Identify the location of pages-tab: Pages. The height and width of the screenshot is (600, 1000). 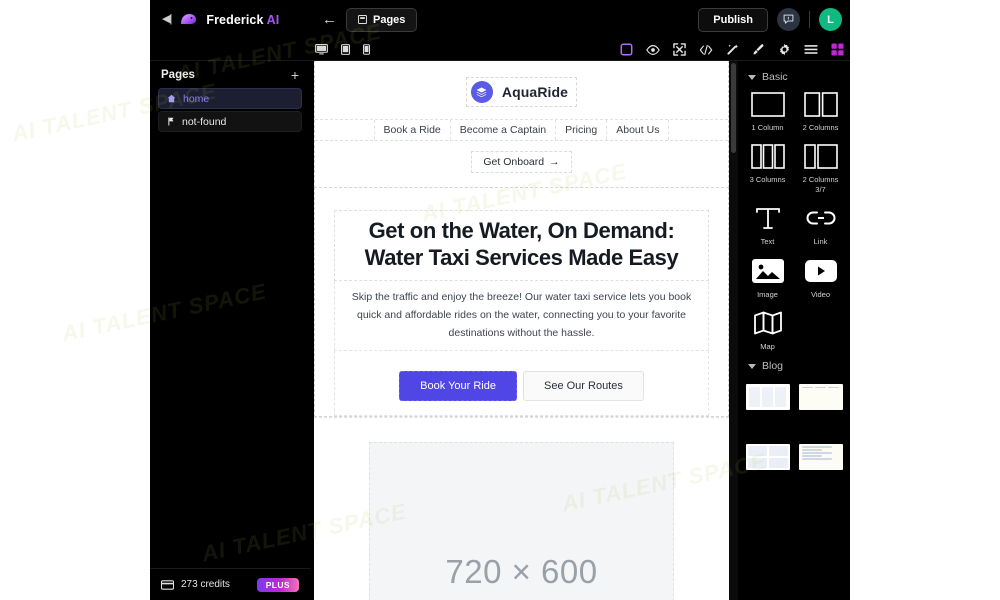
(382, 19).